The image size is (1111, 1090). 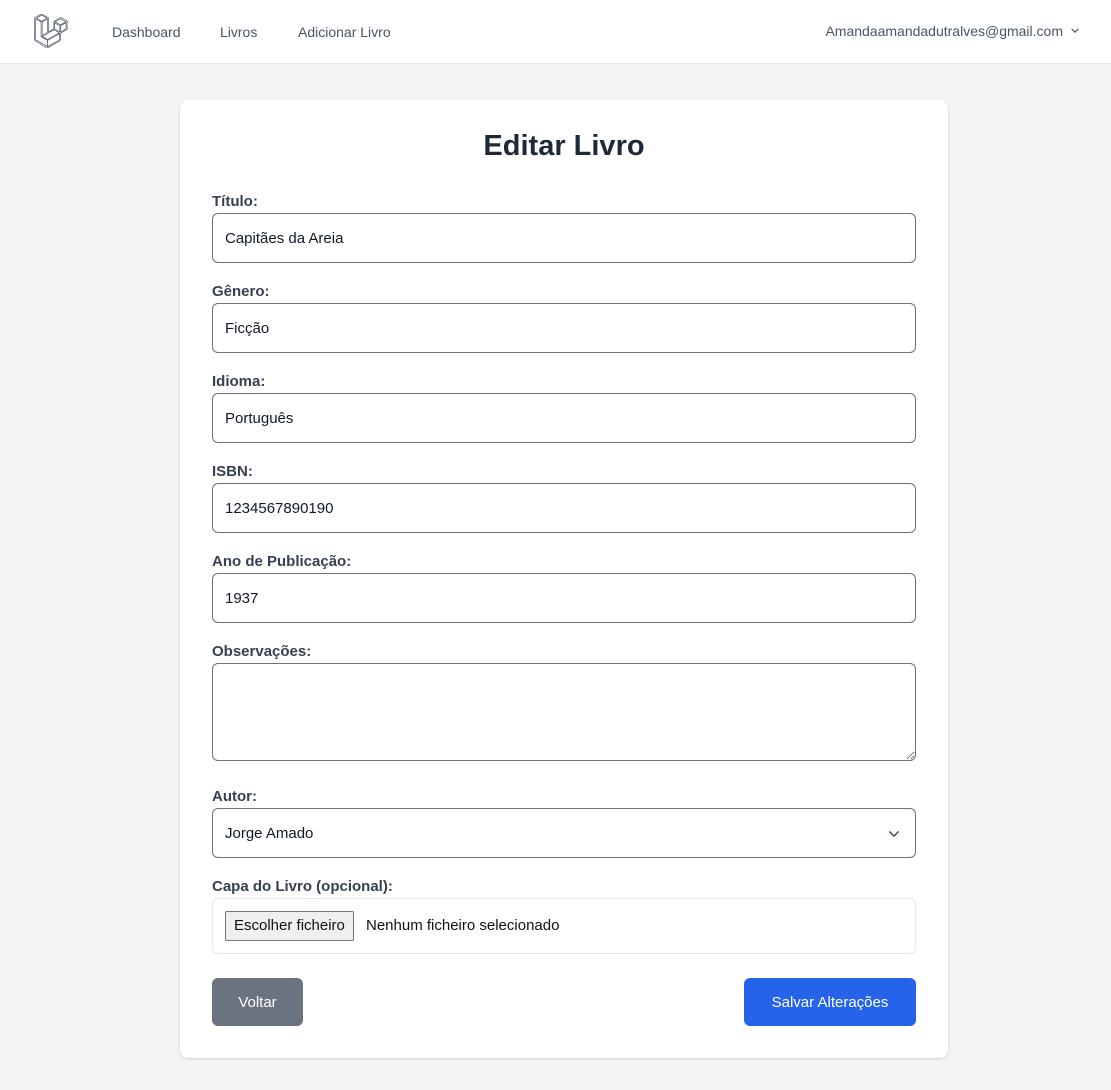 I want to click on nav-link-adicionar-livro: Adicionar Livro, so click(x=344, y=32).